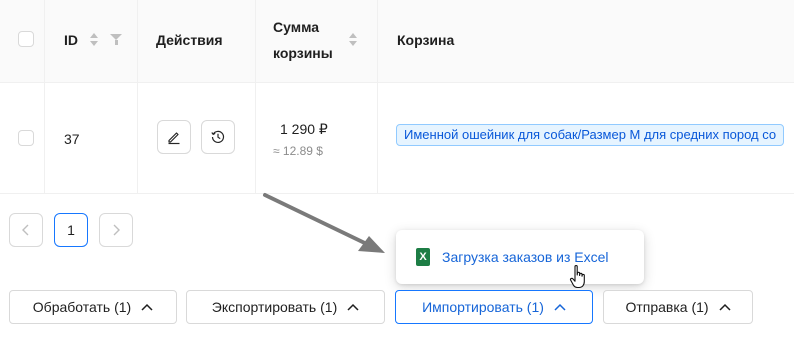  What do you see at coordinates (26, 39) in the screenshot?
I see `select-all-checkbox` at bounding box center [26, 39].